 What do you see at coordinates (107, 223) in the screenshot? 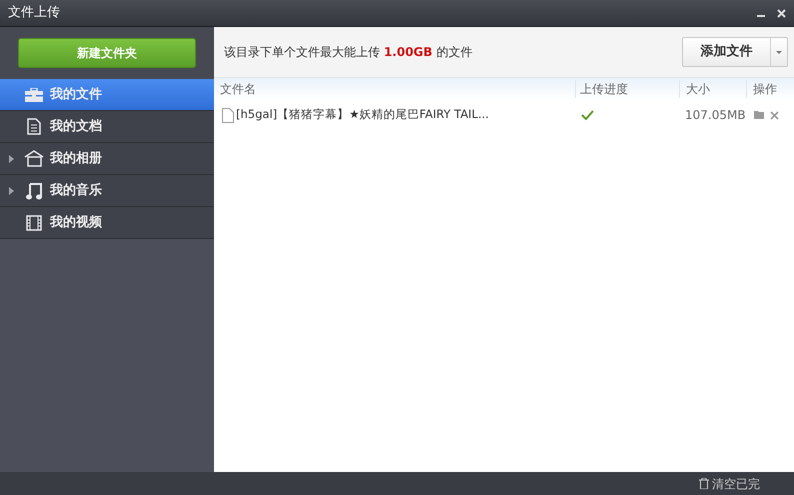
I see `sidebar-item: 我的视频` at bounding box center [107, 223].